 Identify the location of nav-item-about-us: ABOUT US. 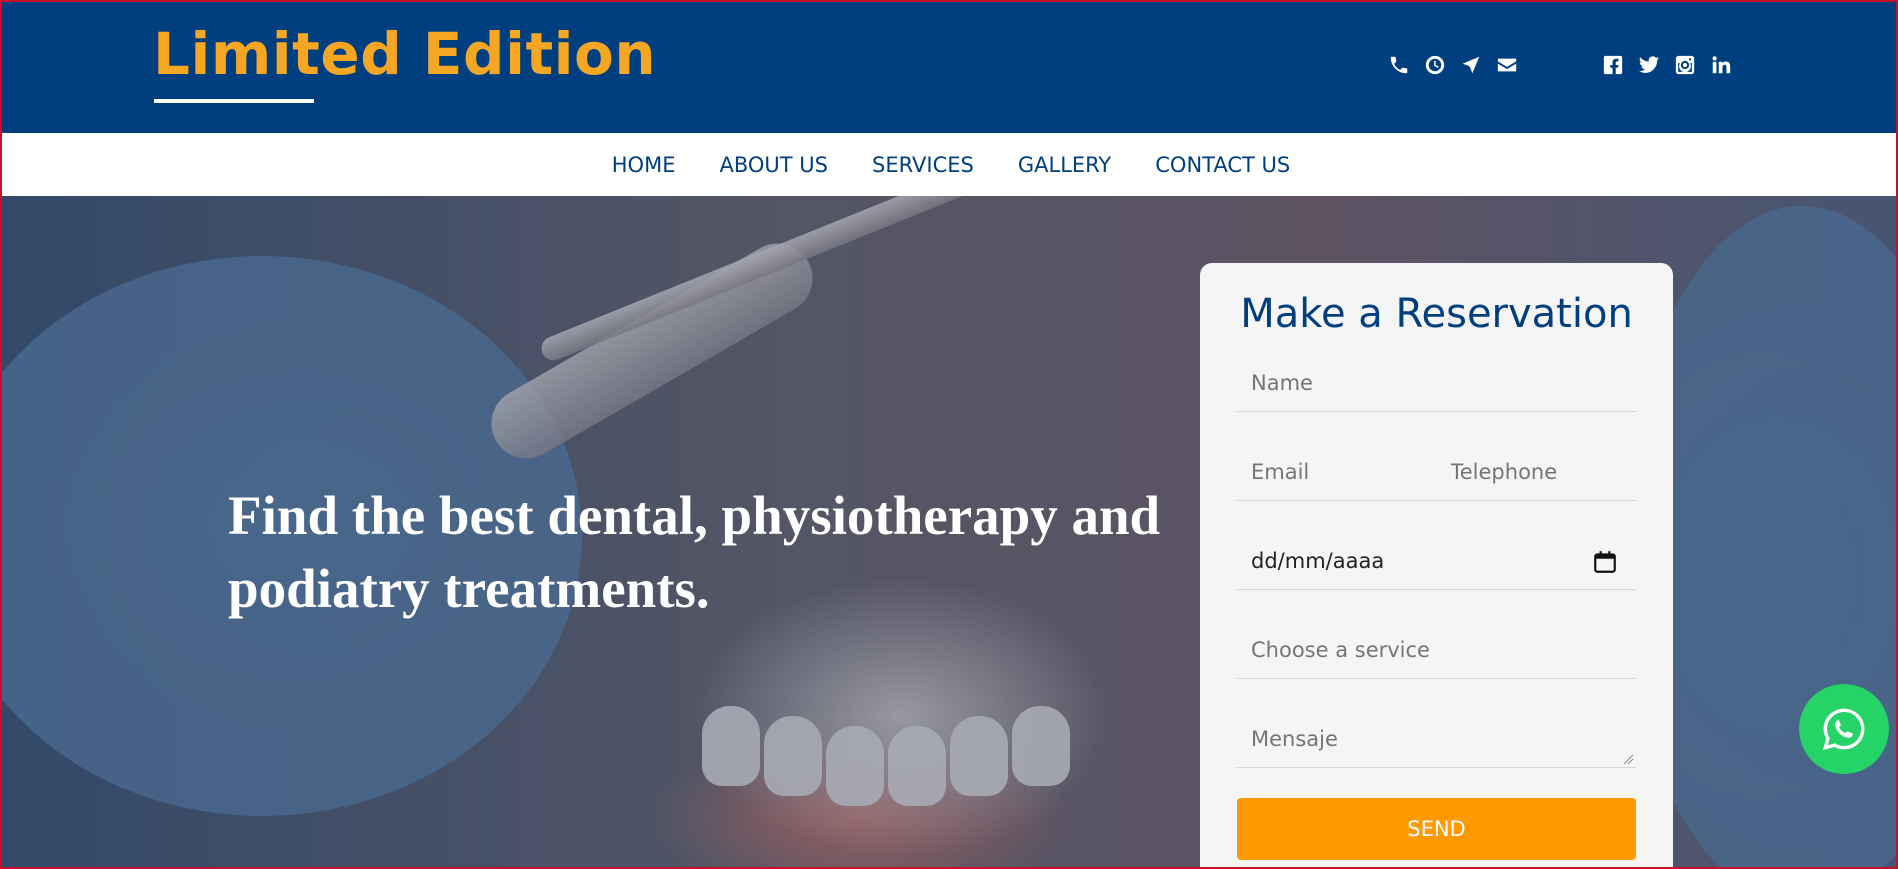
(773, 165).